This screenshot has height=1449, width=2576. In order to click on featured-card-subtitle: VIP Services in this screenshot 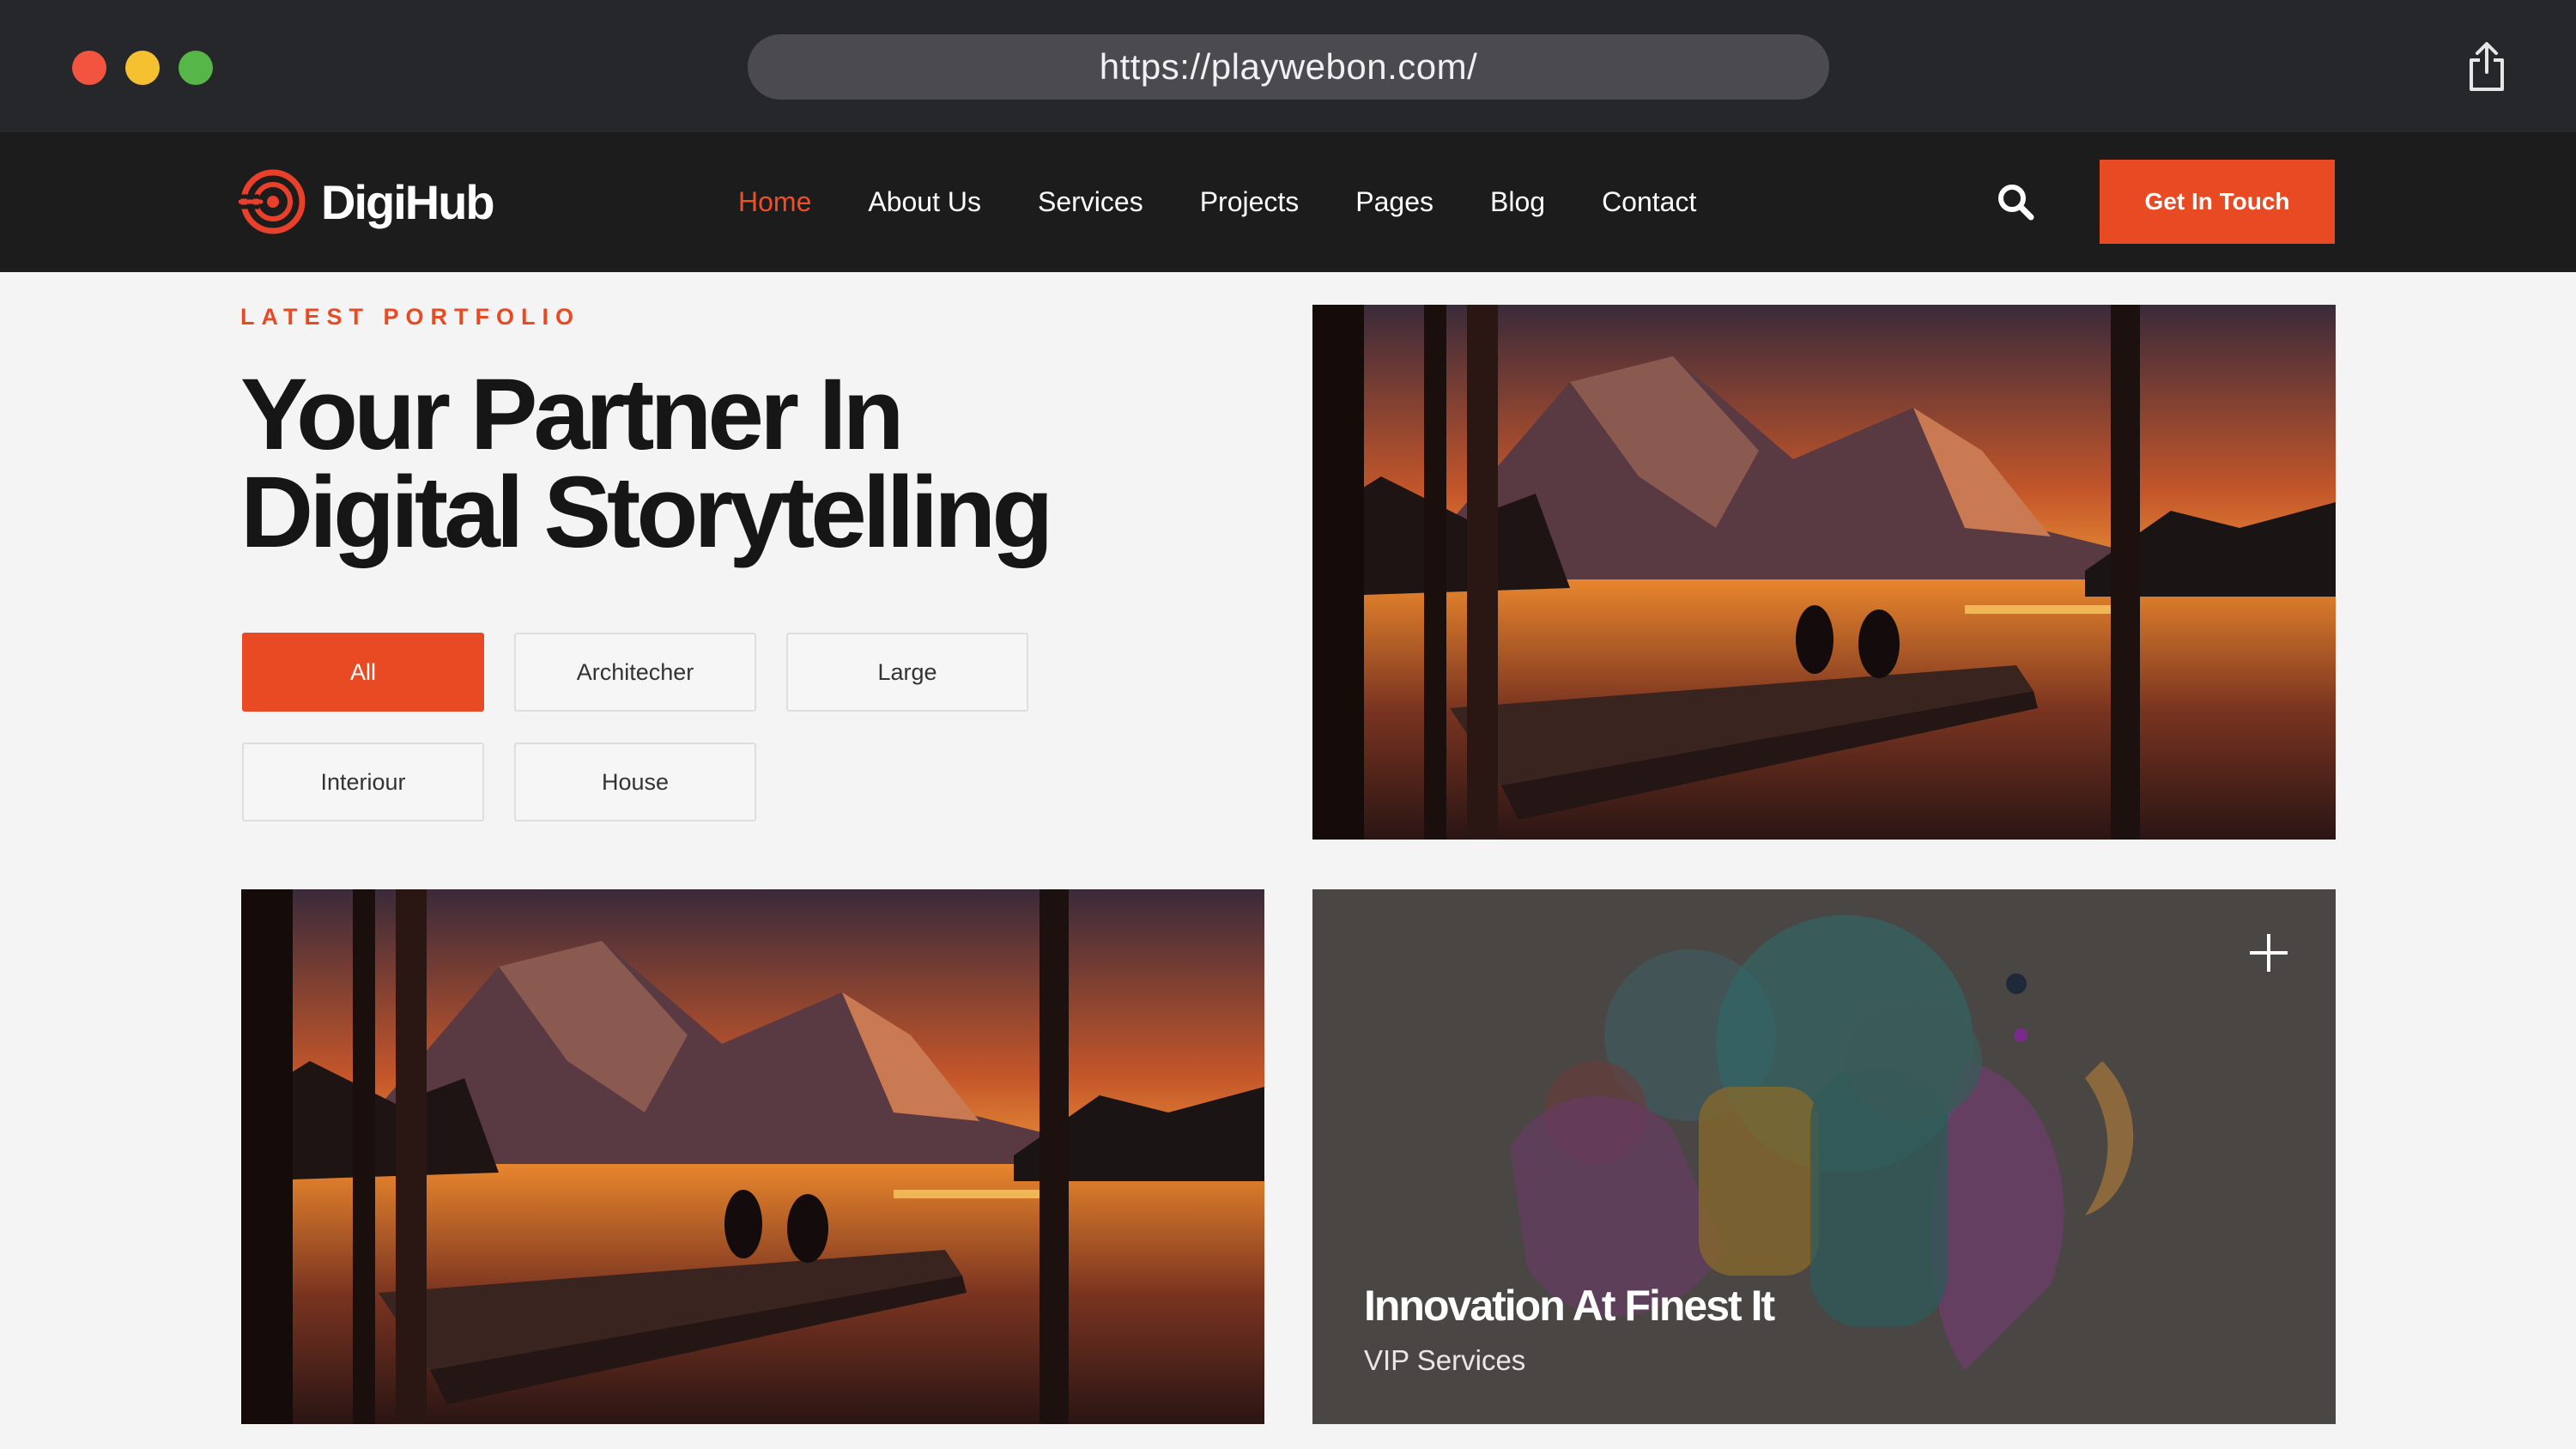, I will do `click(1445, 1360)`.